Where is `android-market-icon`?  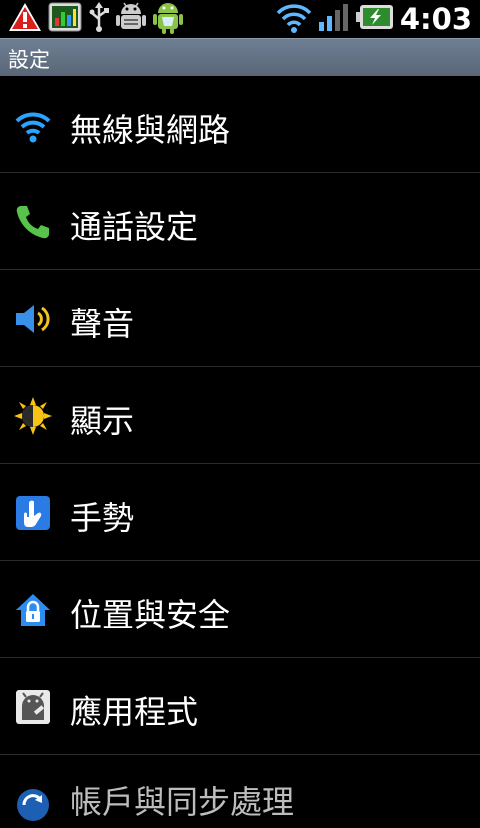
android-market-icon is located at coordinates (168, 19).